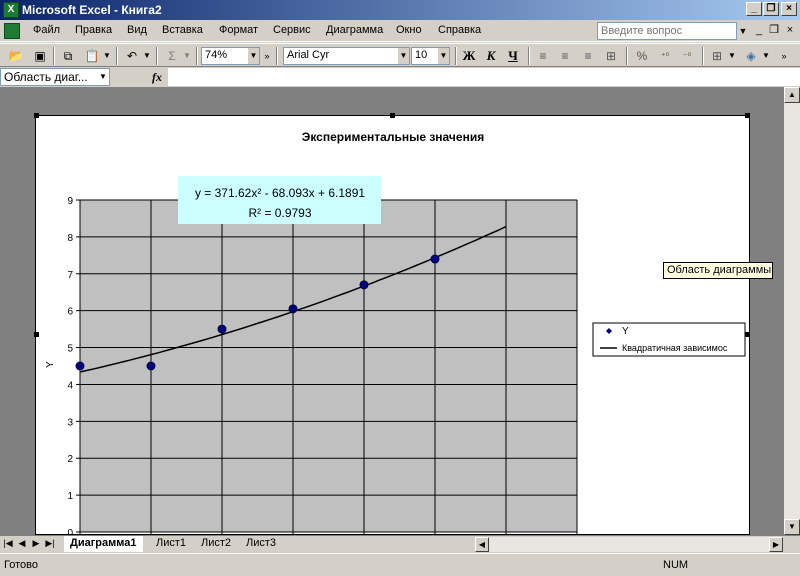  Describe the element at coordinates (776, 544) in the screenshot. I see `scroll-right-icon: ▶` at that location.